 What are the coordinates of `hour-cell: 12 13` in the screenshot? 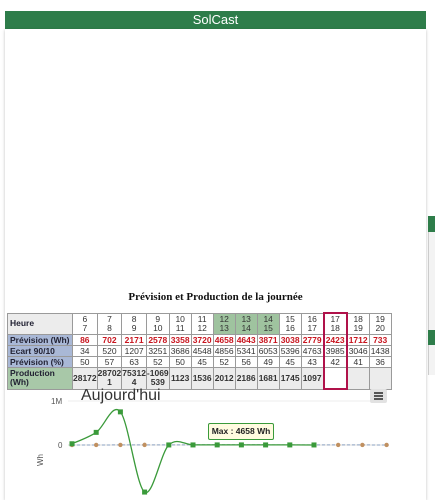 It's located at (224, 323).